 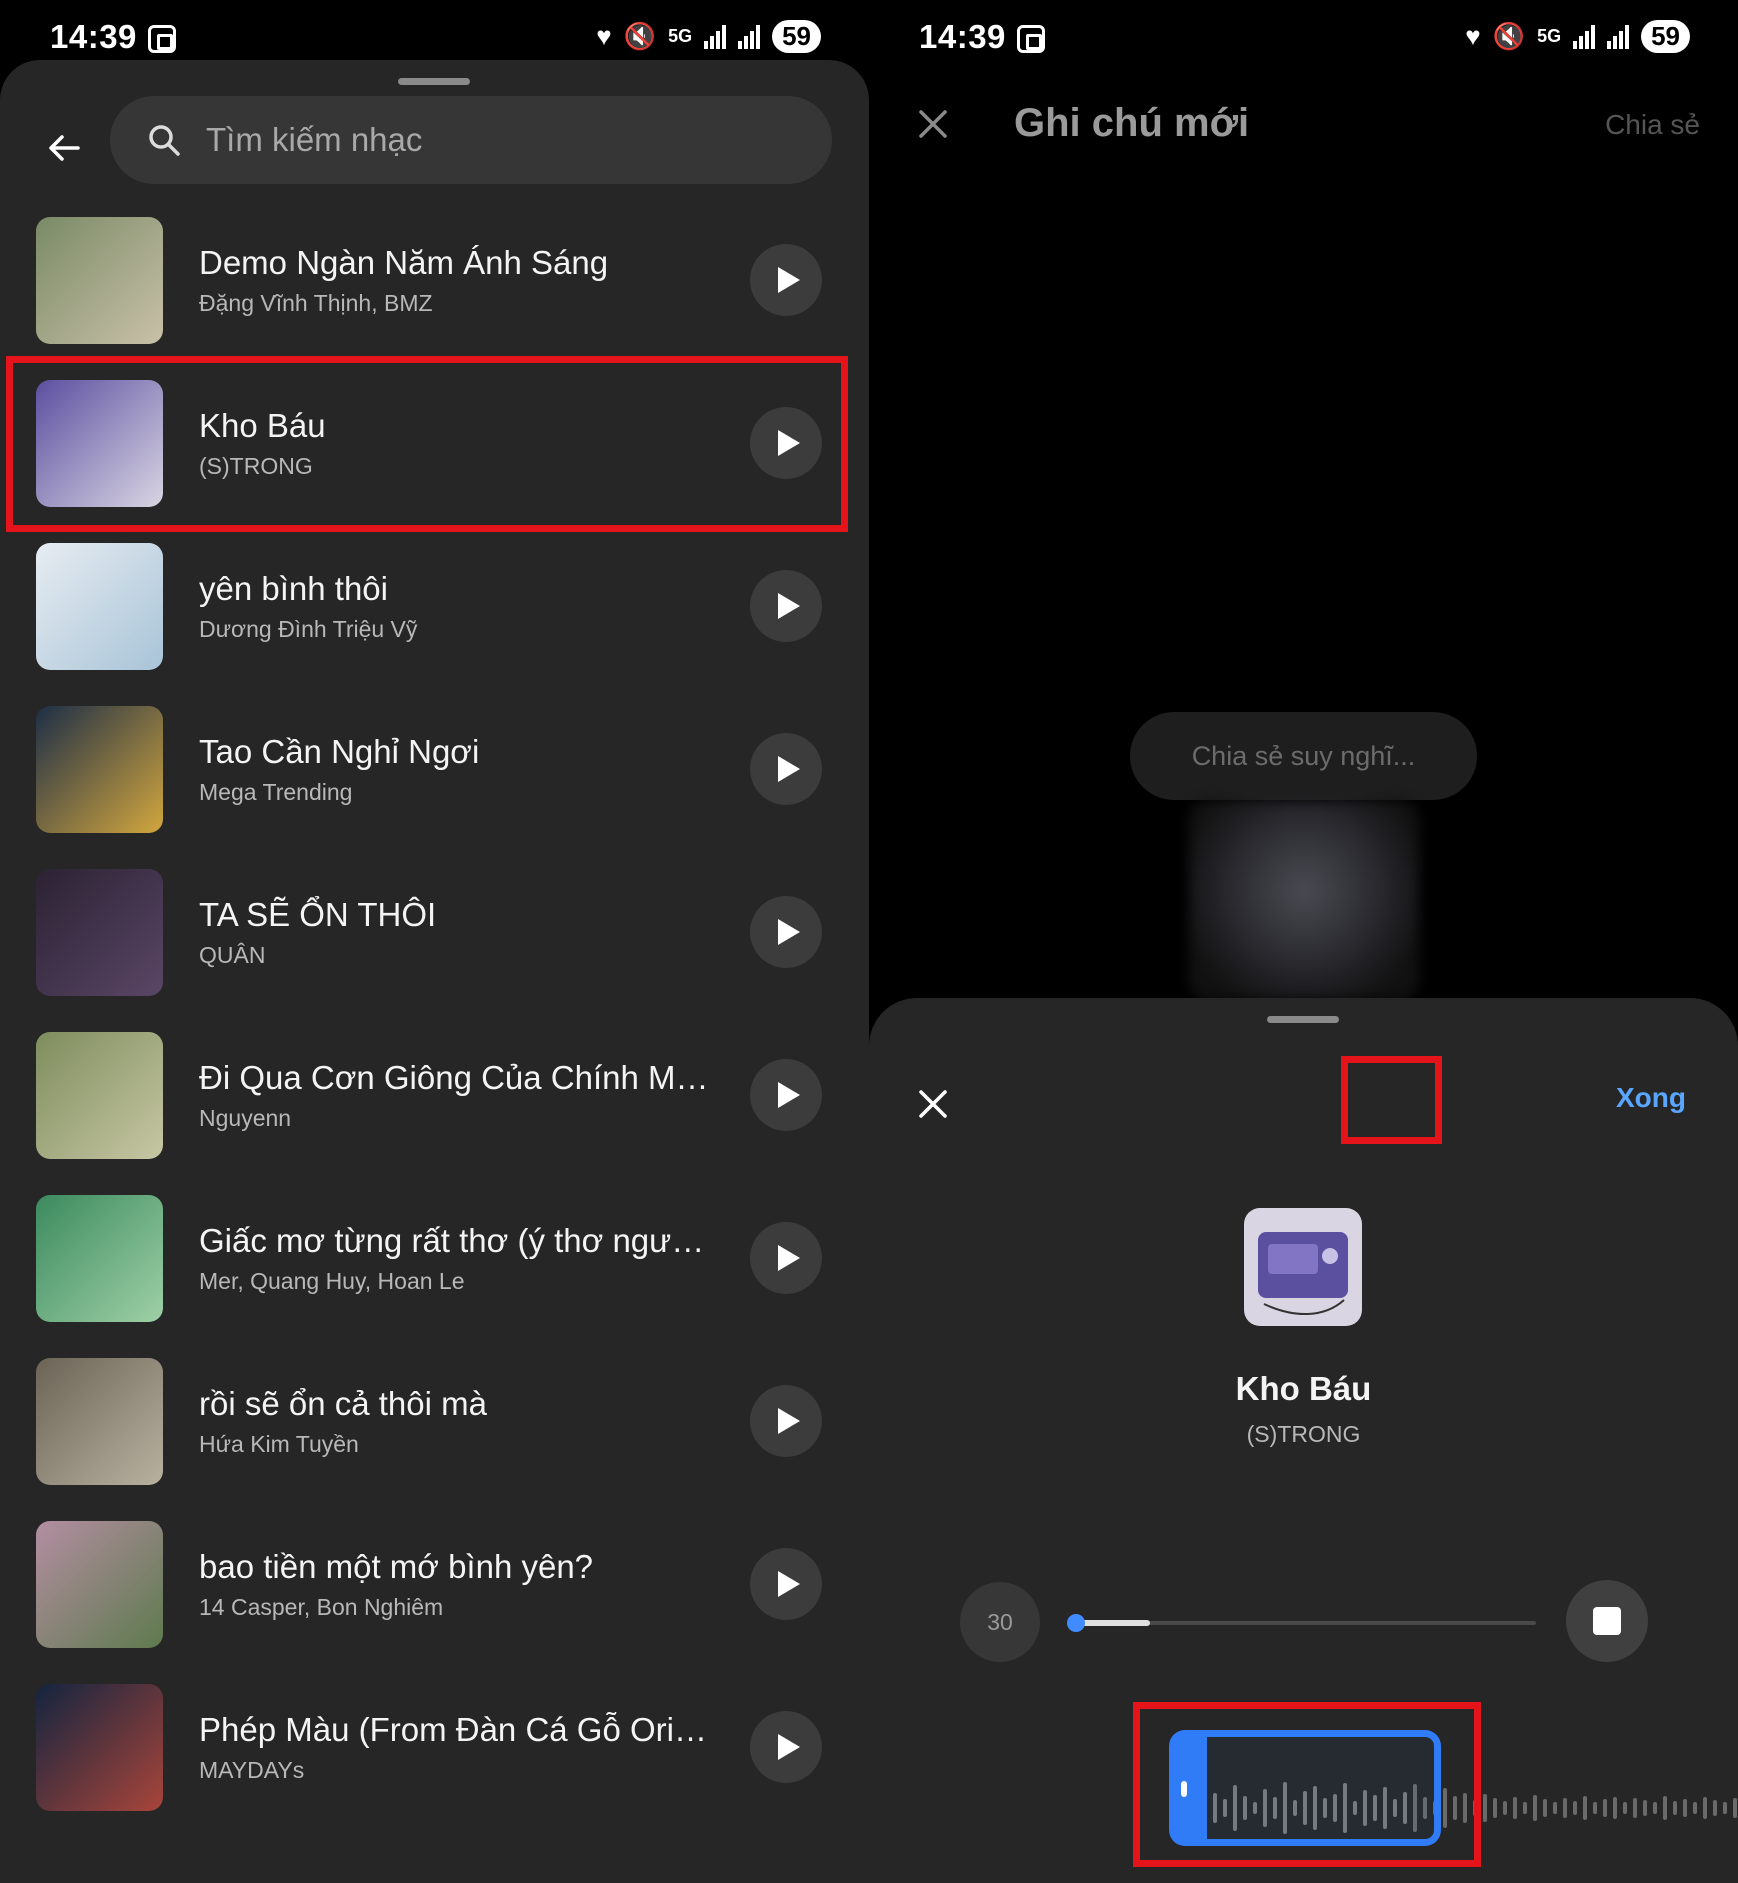 What do you see at coordinates (1304, 900) in the screenshot?
I see `avatar` at bounding box center [1304, 900].